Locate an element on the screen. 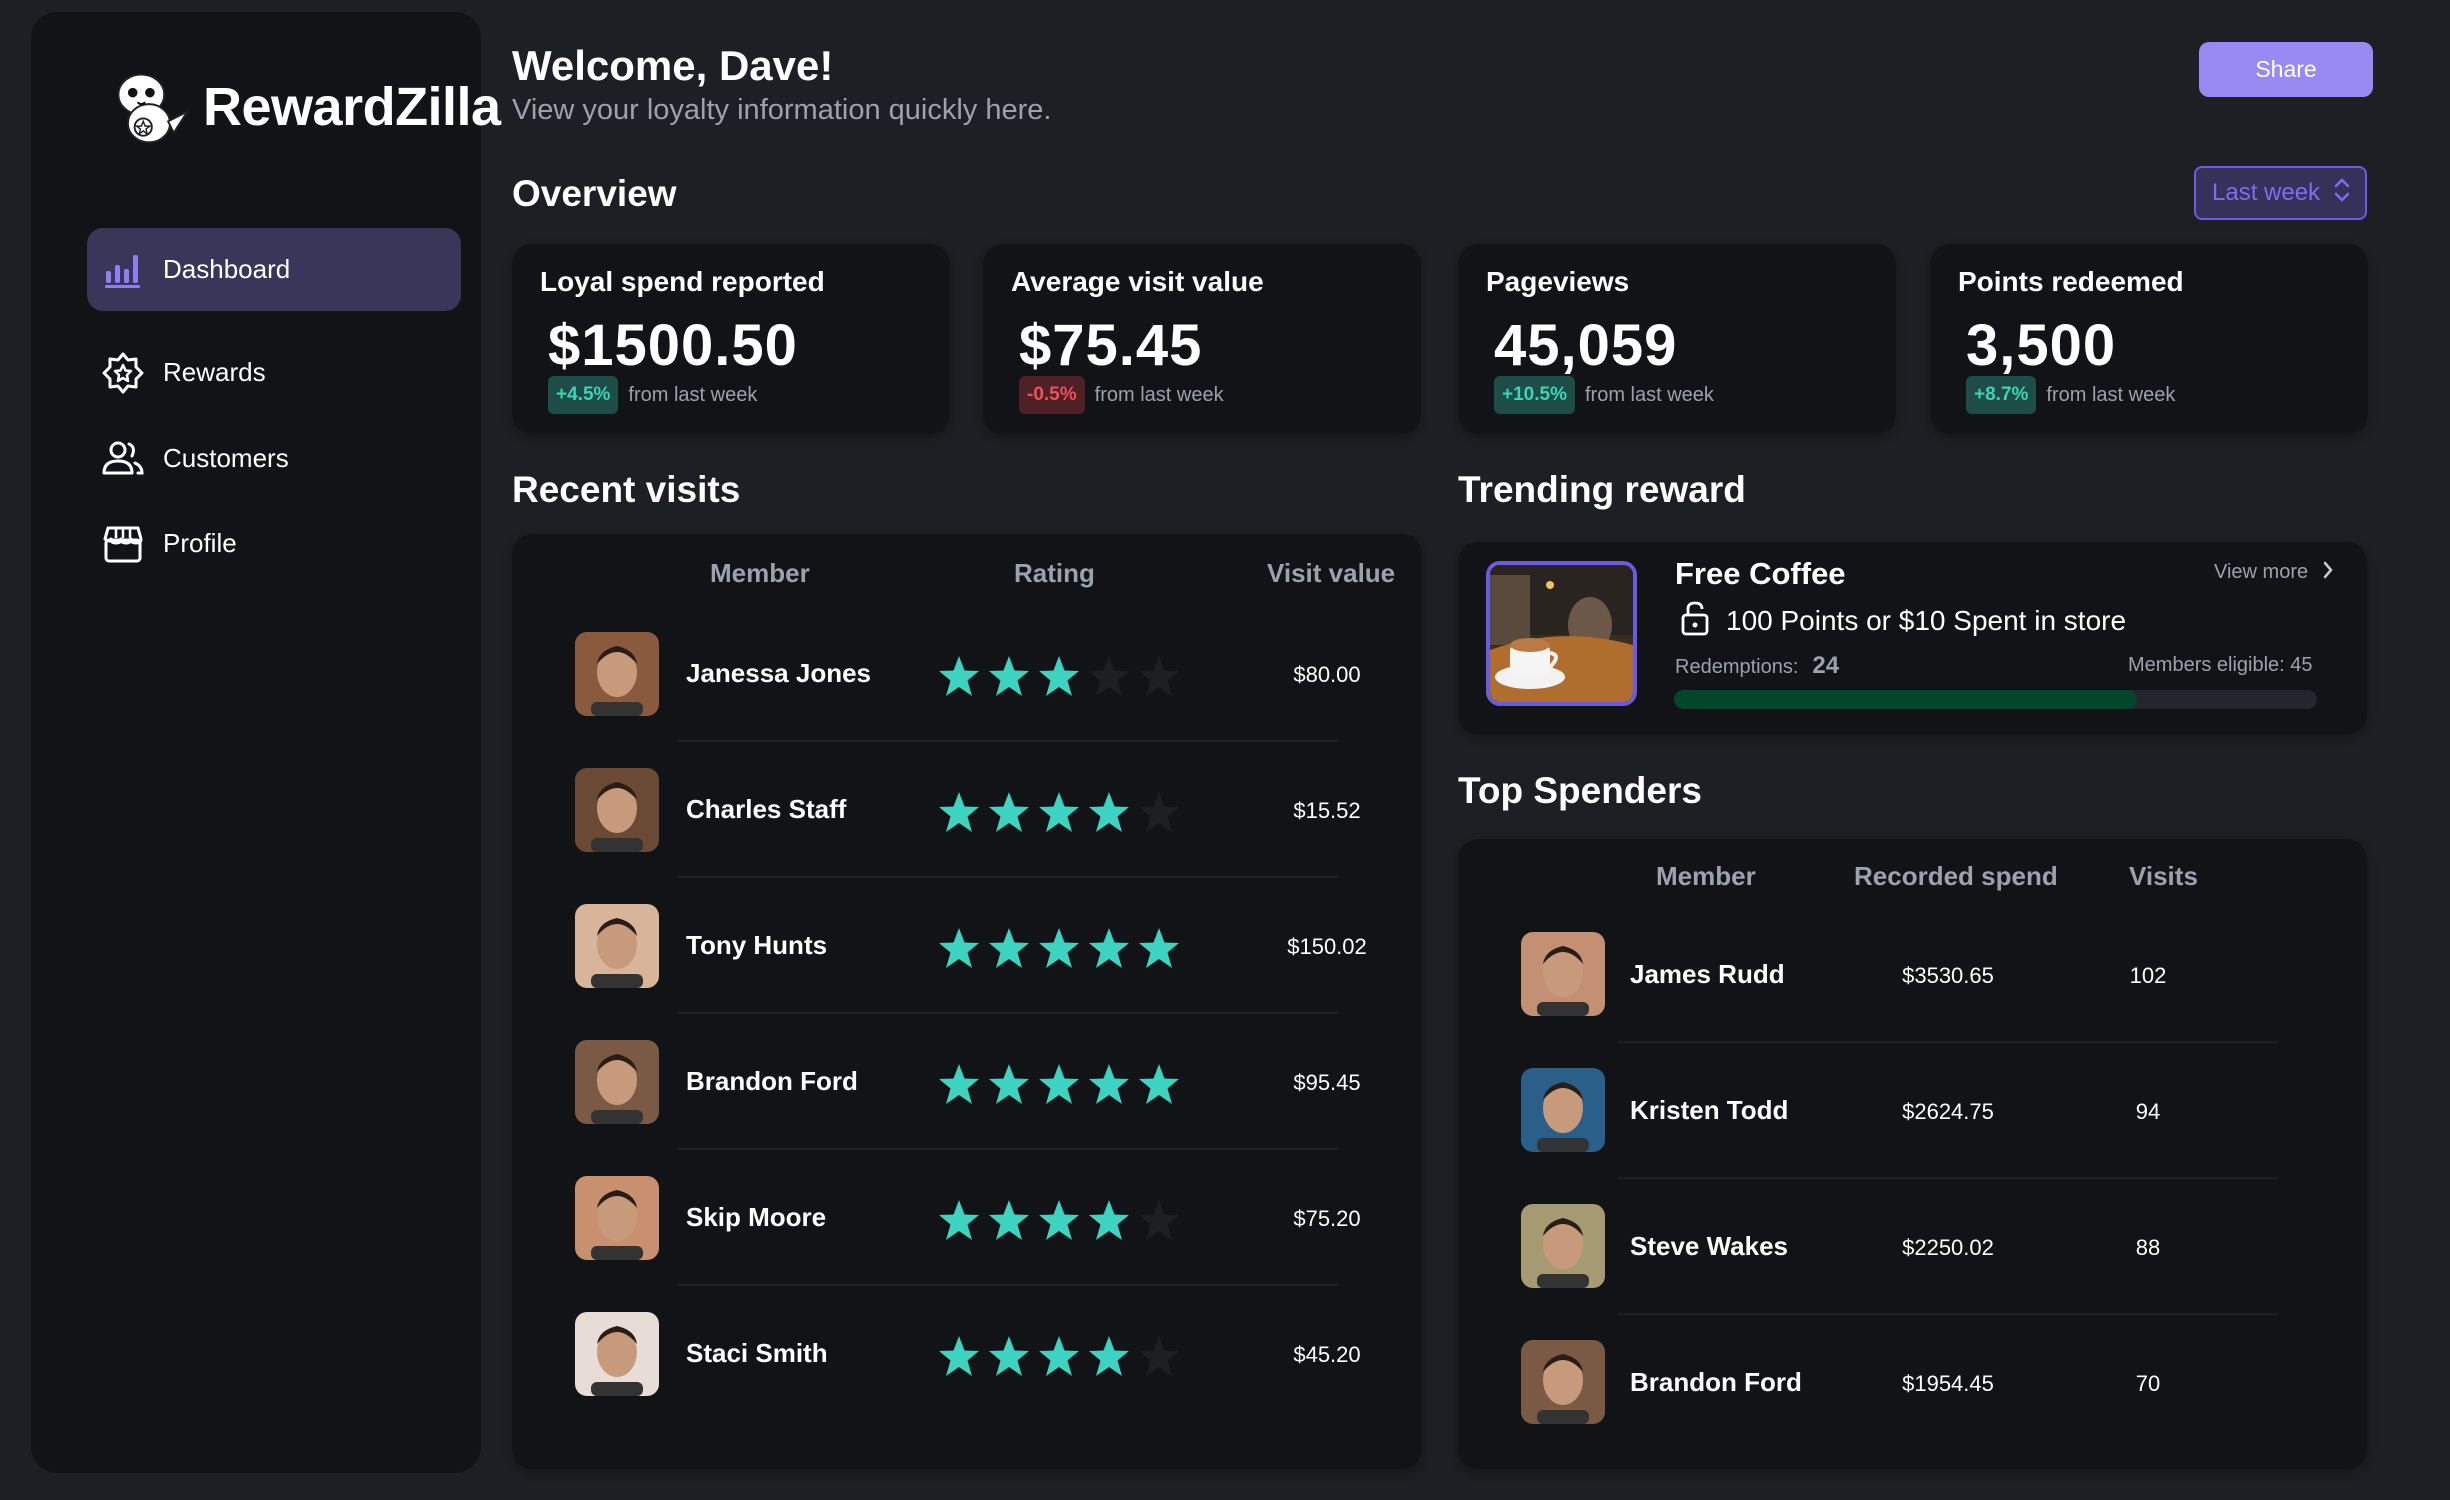 The image size is (2450, 1500). visit-value: $75.20 is located at coordinates (1327, 1218).